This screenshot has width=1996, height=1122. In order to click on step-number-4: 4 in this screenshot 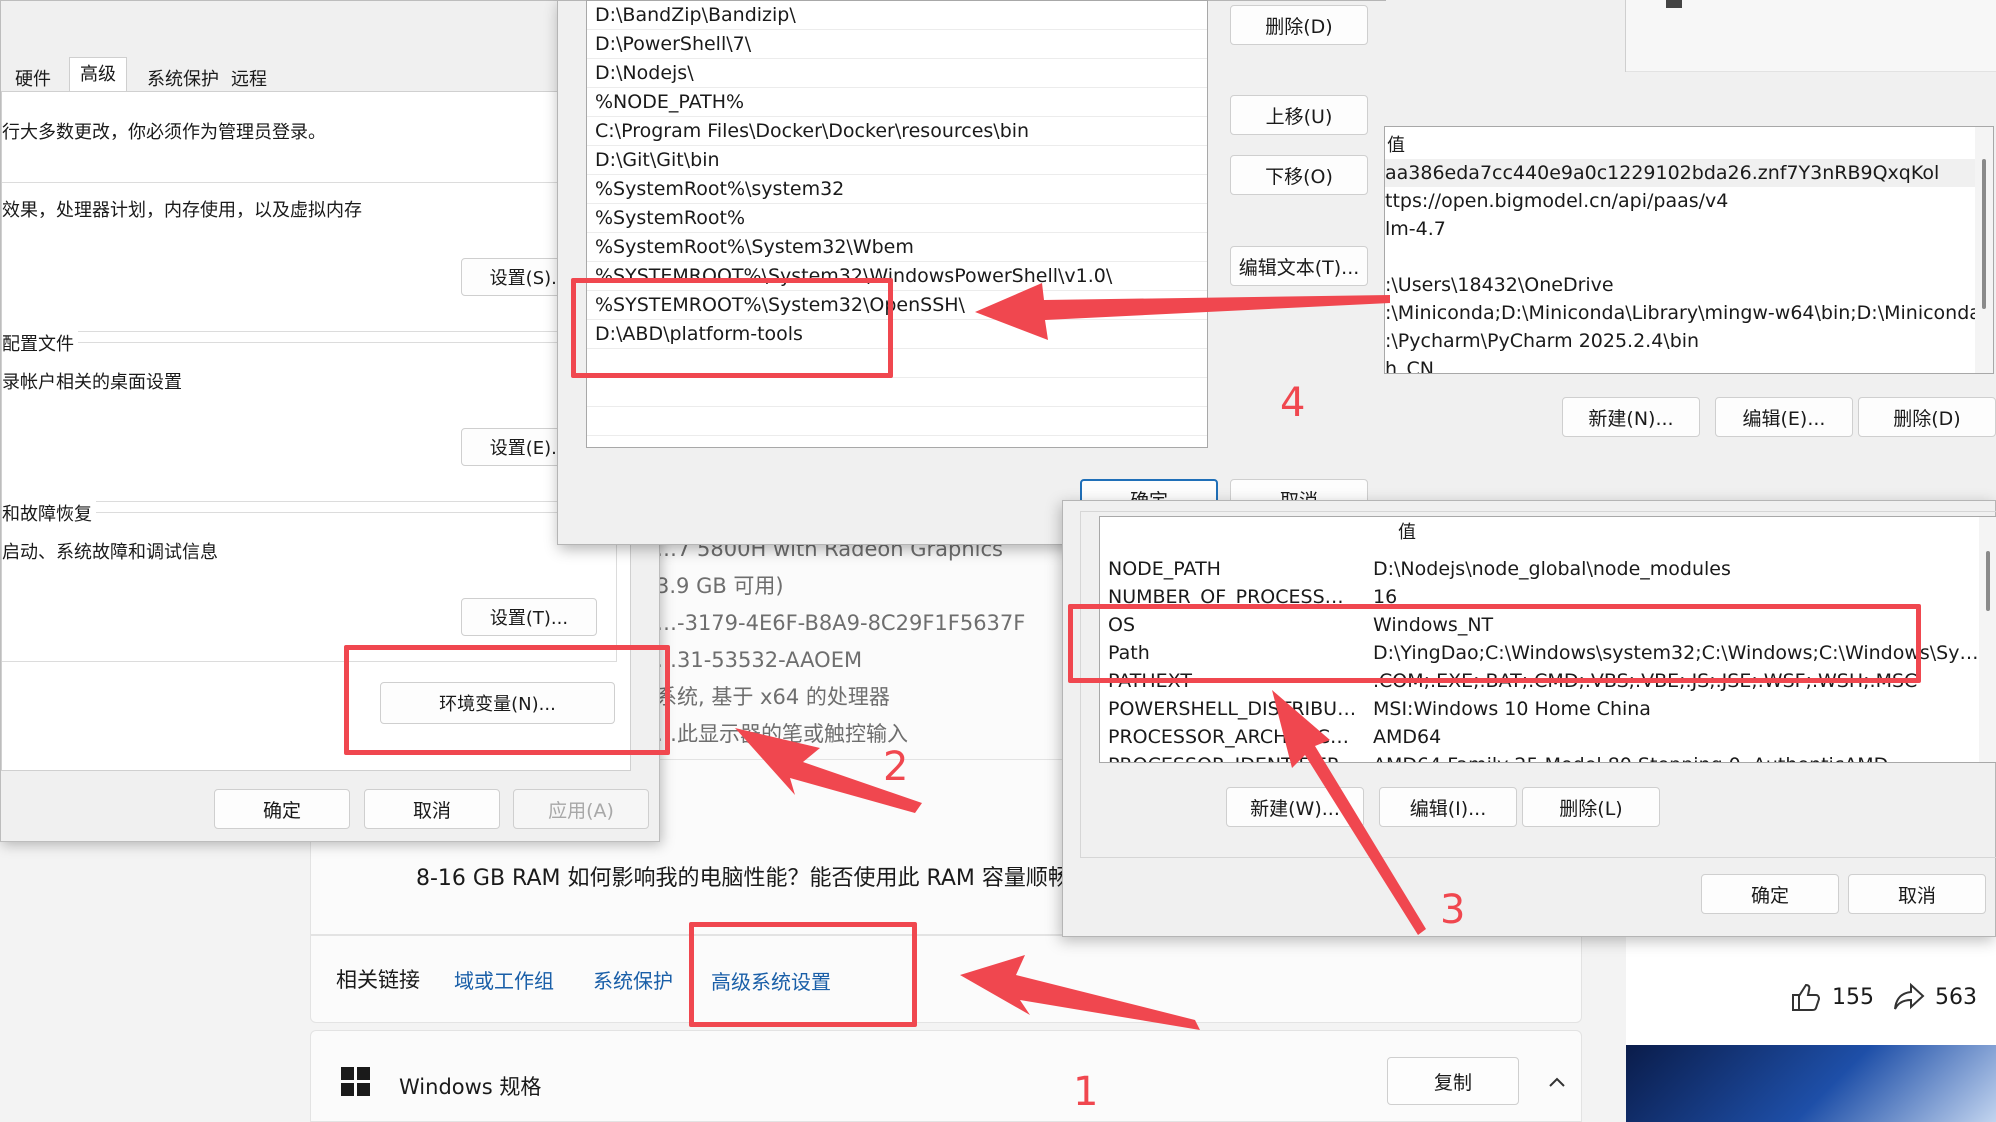, I will do `click(1293, 403)`.